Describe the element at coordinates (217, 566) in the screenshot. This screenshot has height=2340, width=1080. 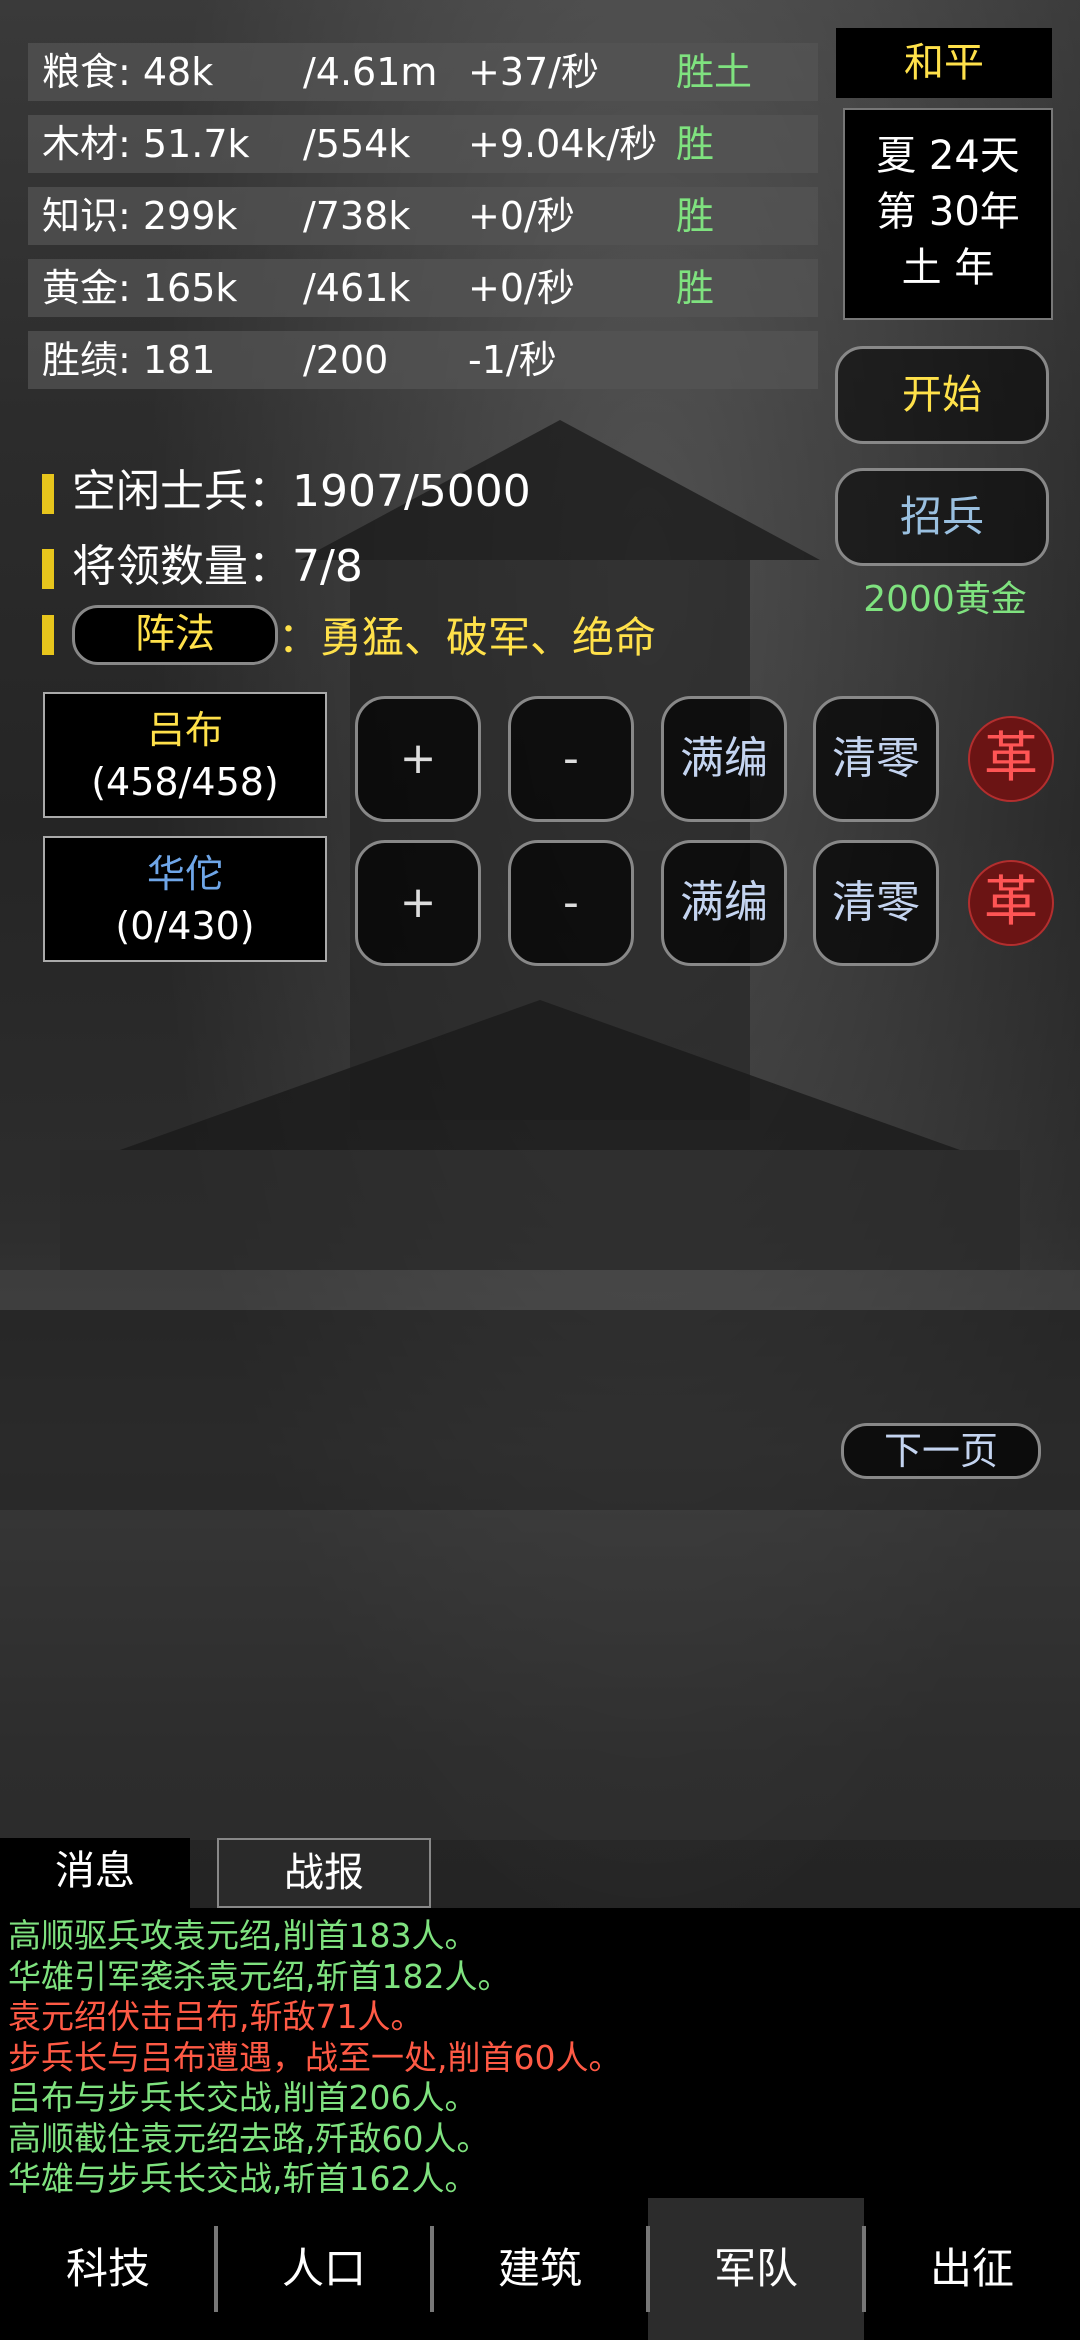
I see `generals-count-text: 将领数量：7/8` at that location.